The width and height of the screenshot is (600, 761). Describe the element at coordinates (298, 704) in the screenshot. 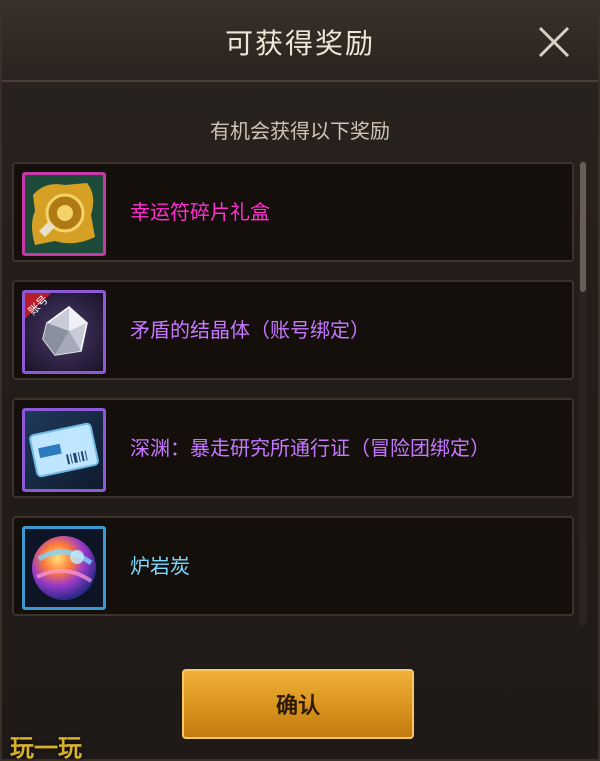

I see `confirm-button: 确认` at that location.